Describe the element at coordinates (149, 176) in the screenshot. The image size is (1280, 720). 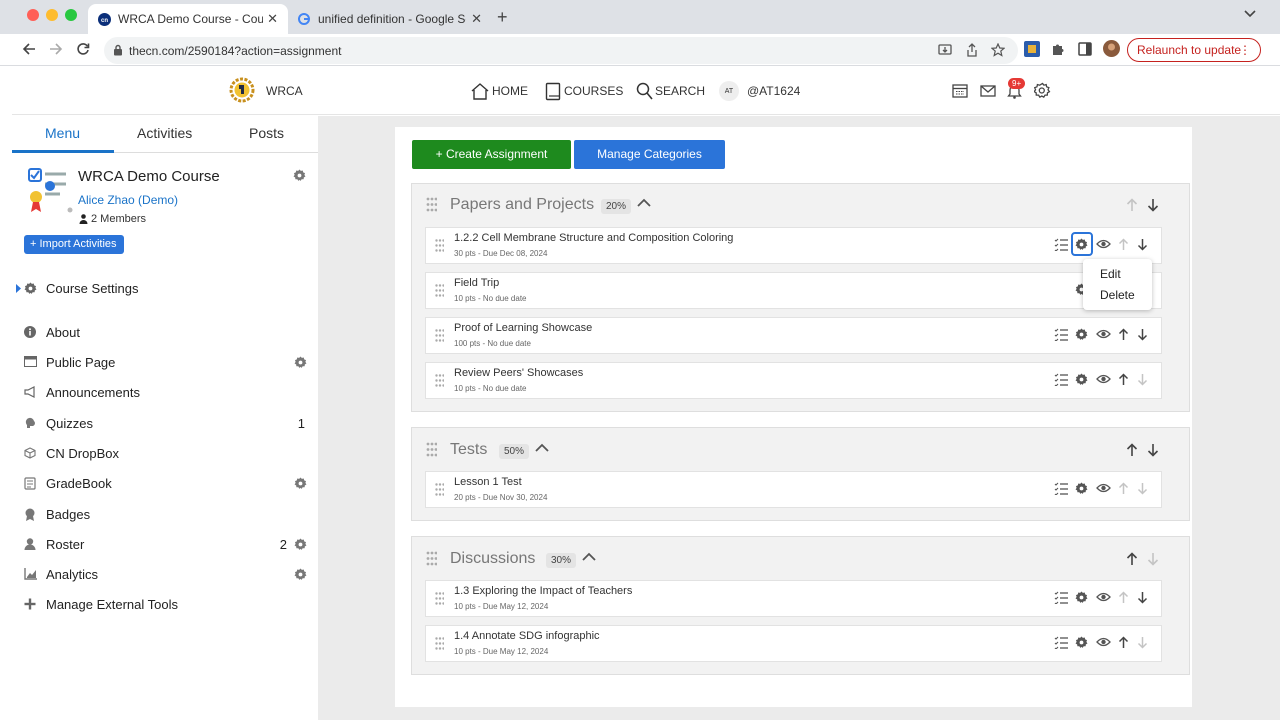
I see `course-title: WRCA Demo Course` at that location.